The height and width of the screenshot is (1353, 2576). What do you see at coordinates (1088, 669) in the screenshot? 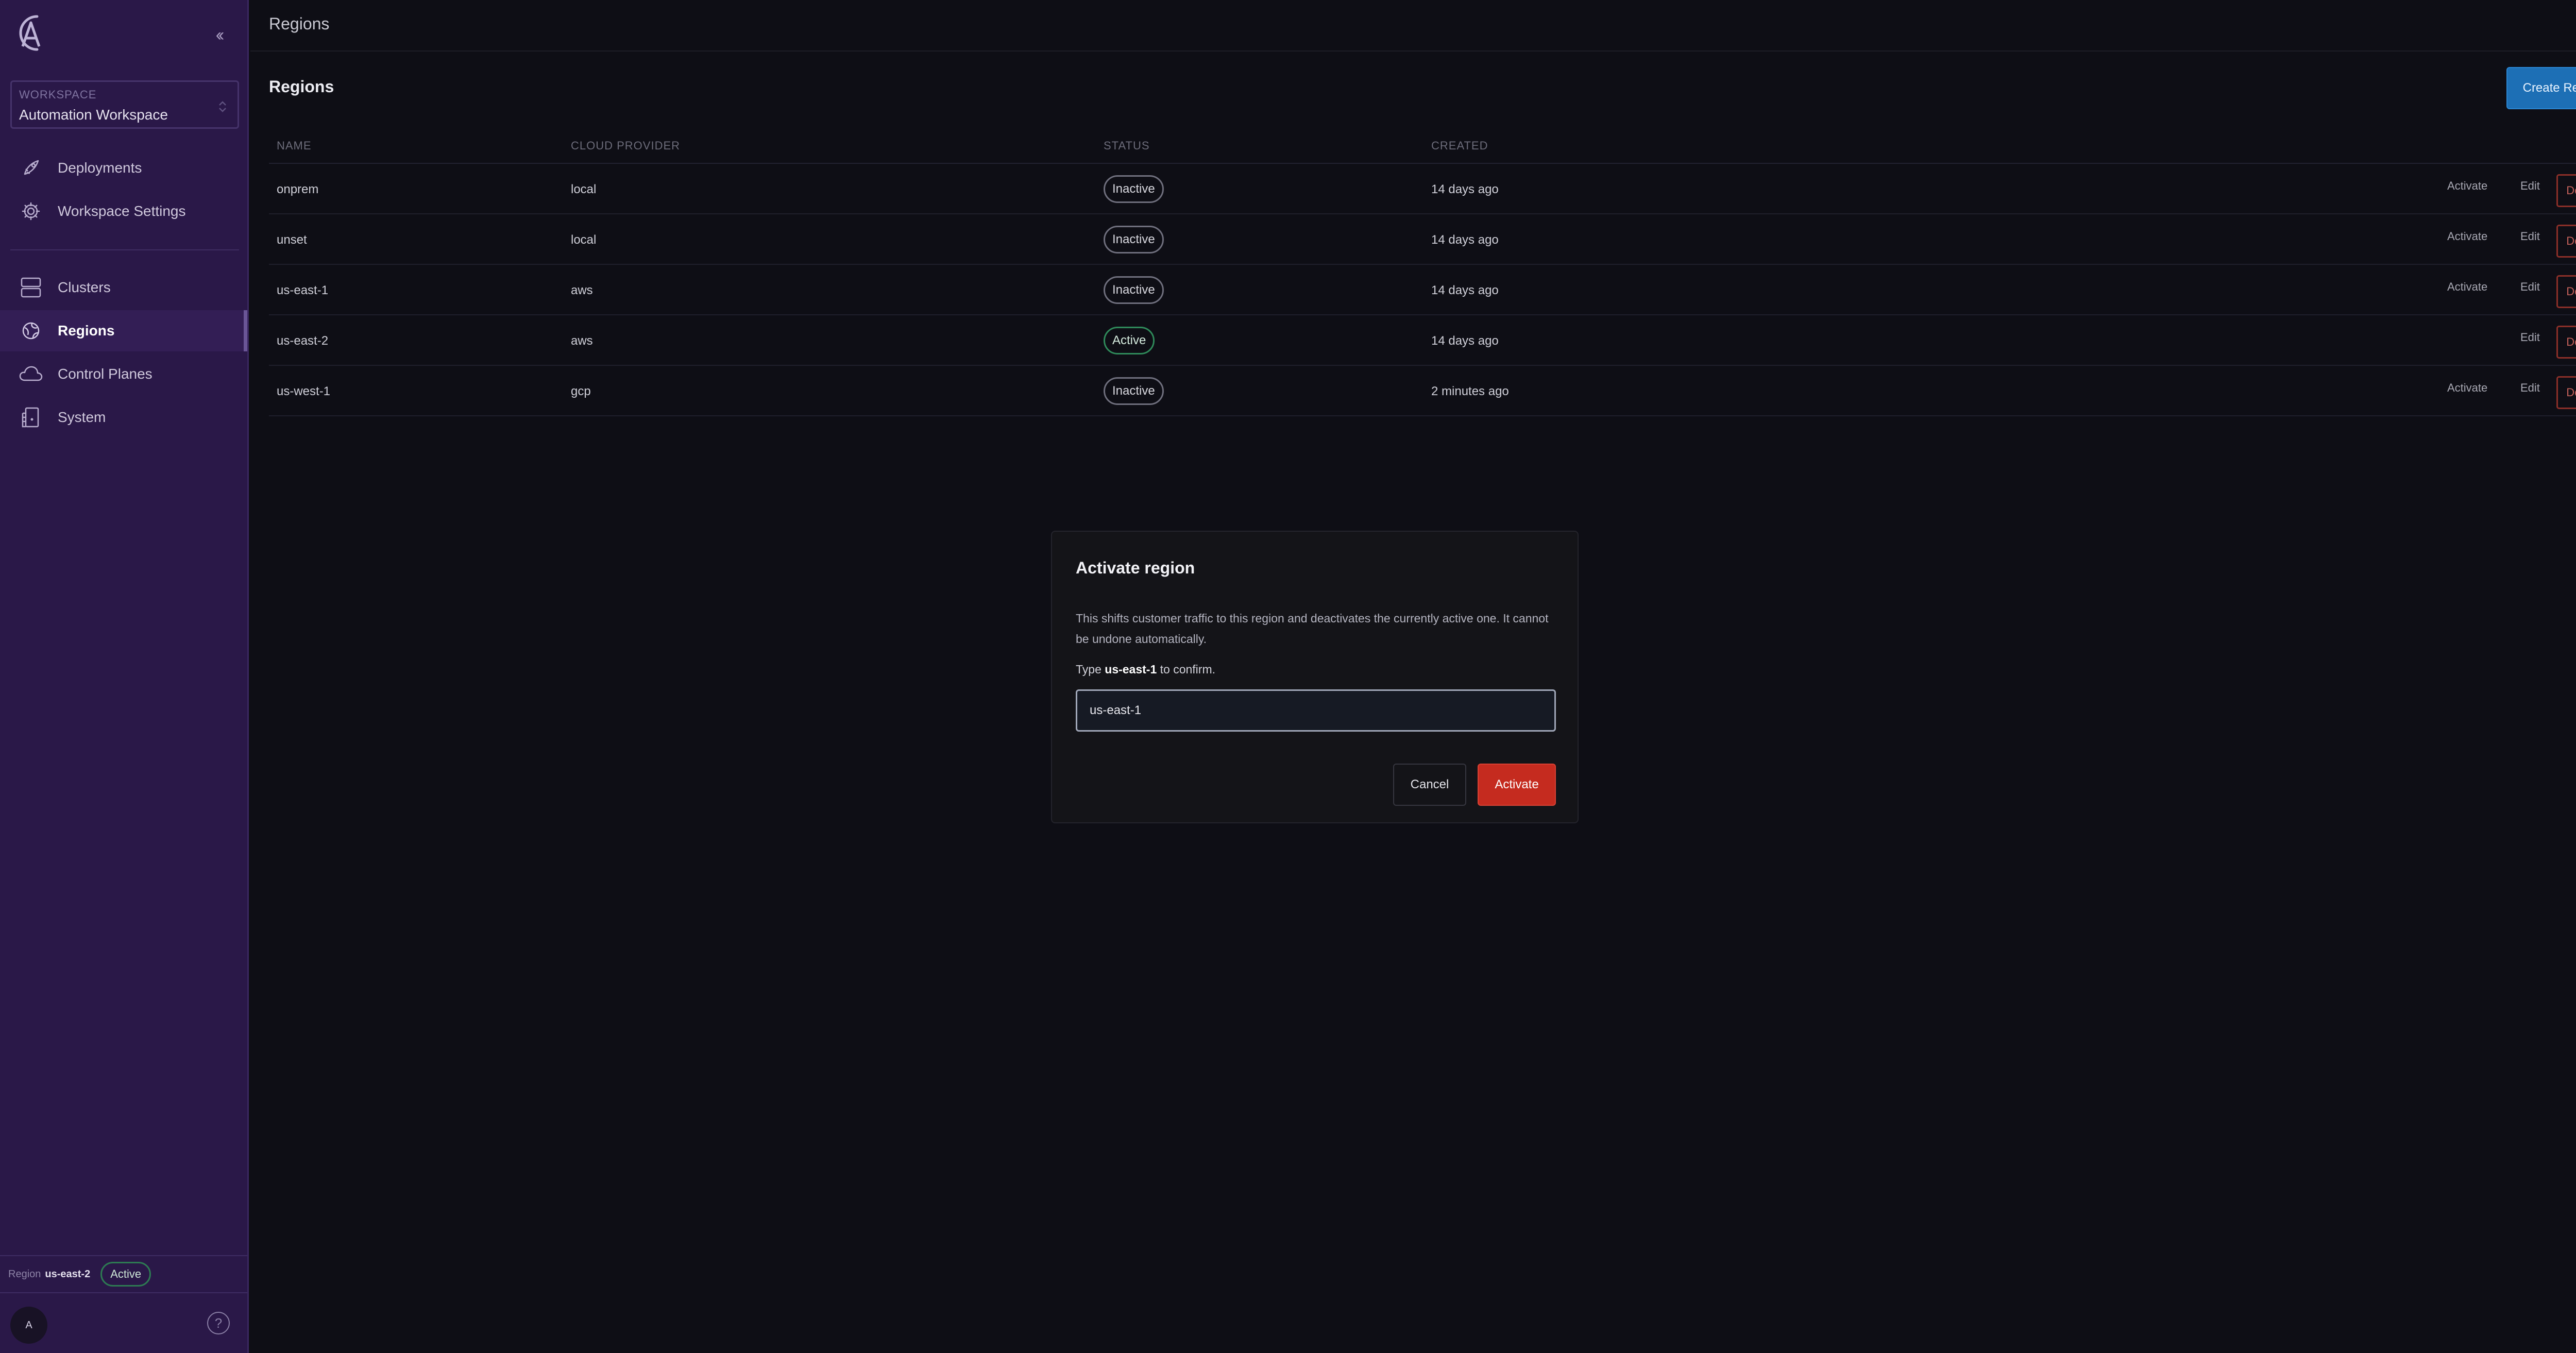
I see `confirm-prefix: Type` at bounding box center [1088, 669].